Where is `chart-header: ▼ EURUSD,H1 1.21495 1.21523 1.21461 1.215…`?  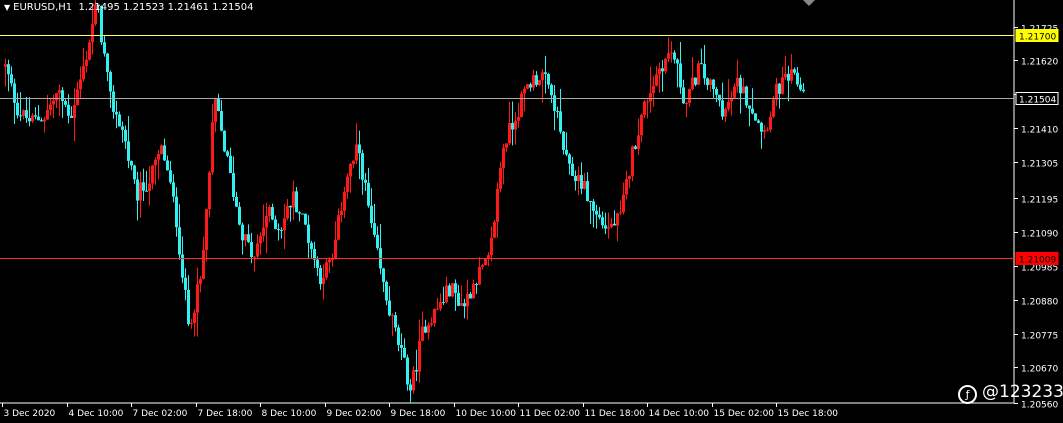
chart-header: ▼ EURUSD,H1 1.21495 1.21523 1.21461 1.215… is located at coordinates (128, 7).